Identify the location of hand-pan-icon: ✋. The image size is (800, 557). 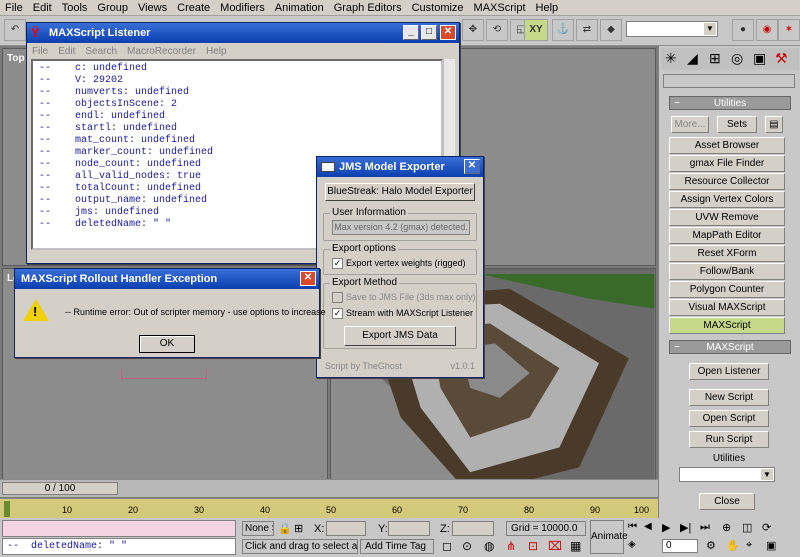
(733, 545).